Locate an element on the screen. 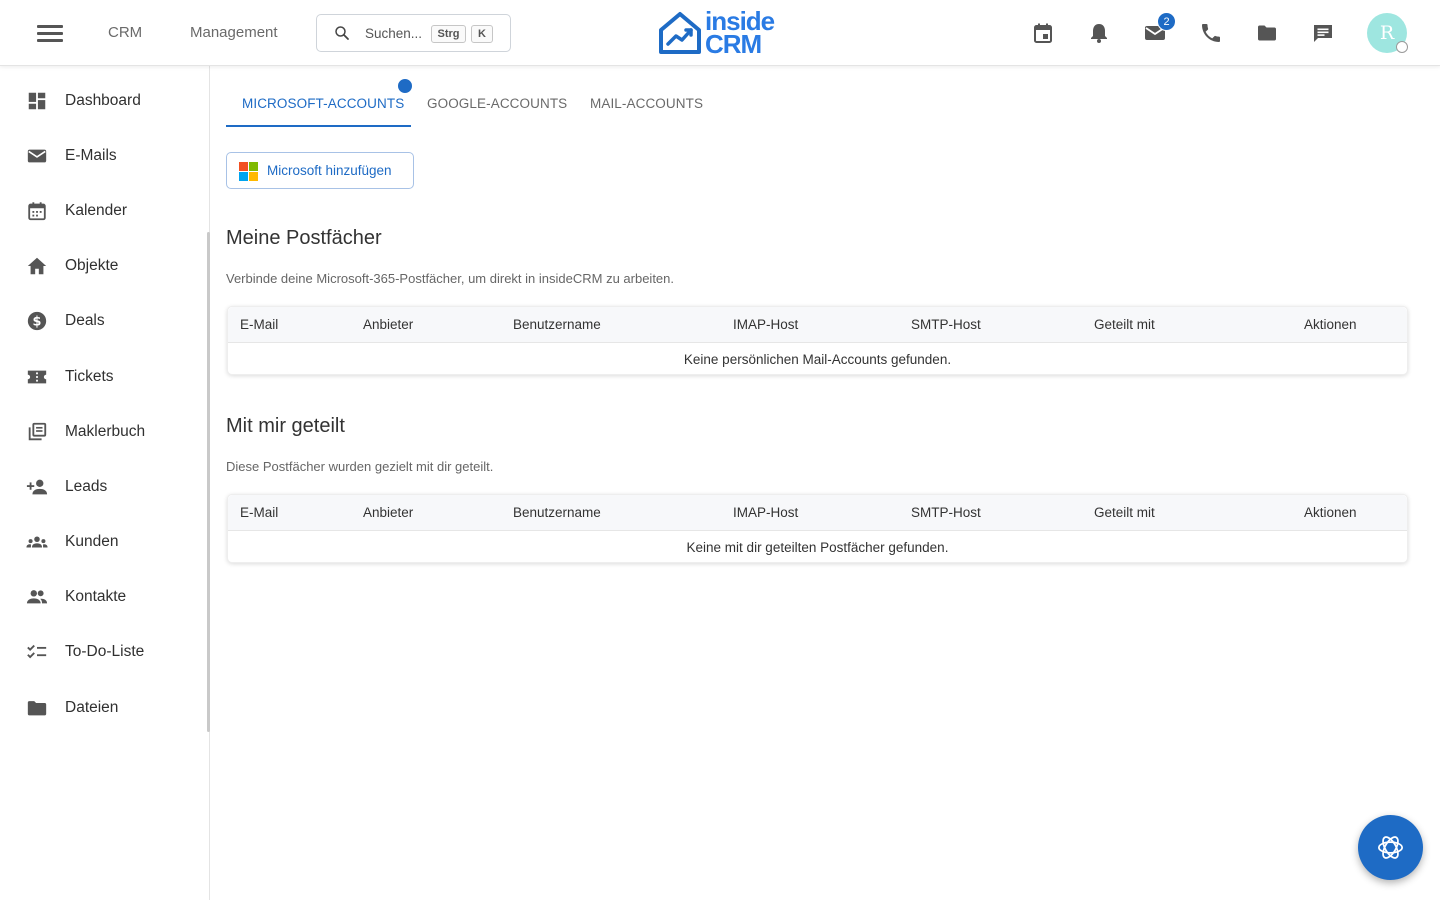 The height and width of the screenshot is (900, 1440). sidebar-item-label: Dashboard is located at coordinates (103, 100).